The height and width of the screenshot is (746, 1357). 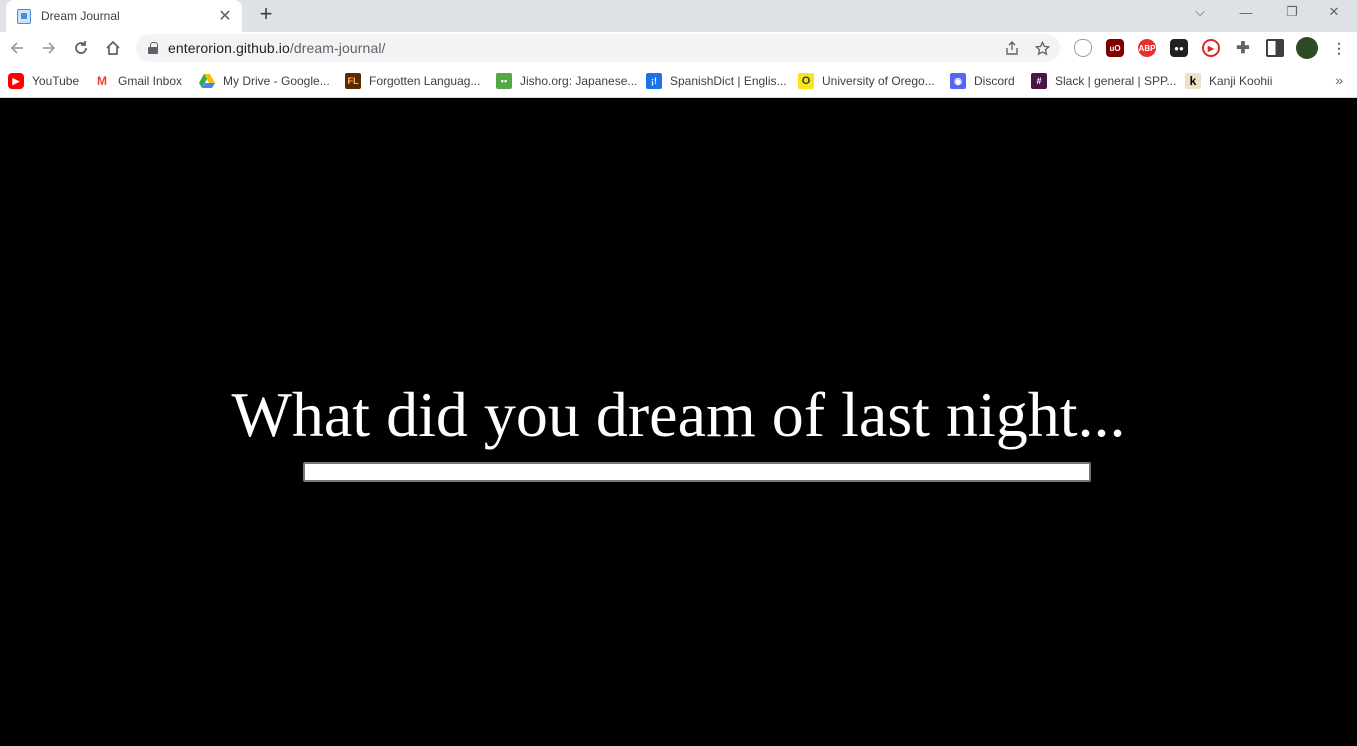 I want to click on tab-close-icon: ✕, so click(x=225, y=16).